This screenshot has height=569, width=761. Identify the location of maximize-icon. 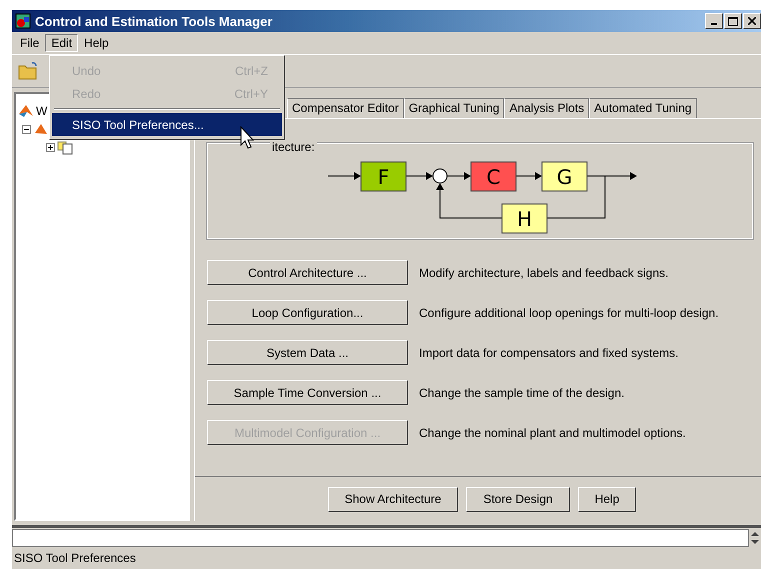
(733, 21).